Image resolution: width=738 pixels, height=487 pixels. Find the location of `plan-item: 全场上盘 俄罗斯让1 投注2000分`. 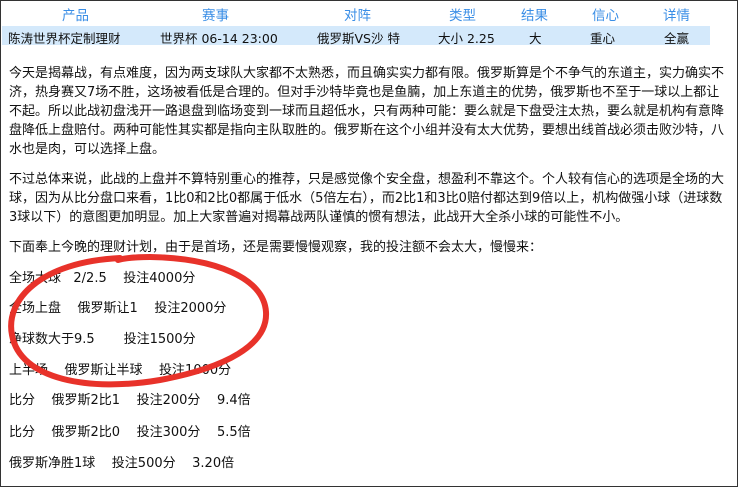

plan-item: 全场上盘 俄罗斯让1 投注2000分 is located at coordinates (118, 308).